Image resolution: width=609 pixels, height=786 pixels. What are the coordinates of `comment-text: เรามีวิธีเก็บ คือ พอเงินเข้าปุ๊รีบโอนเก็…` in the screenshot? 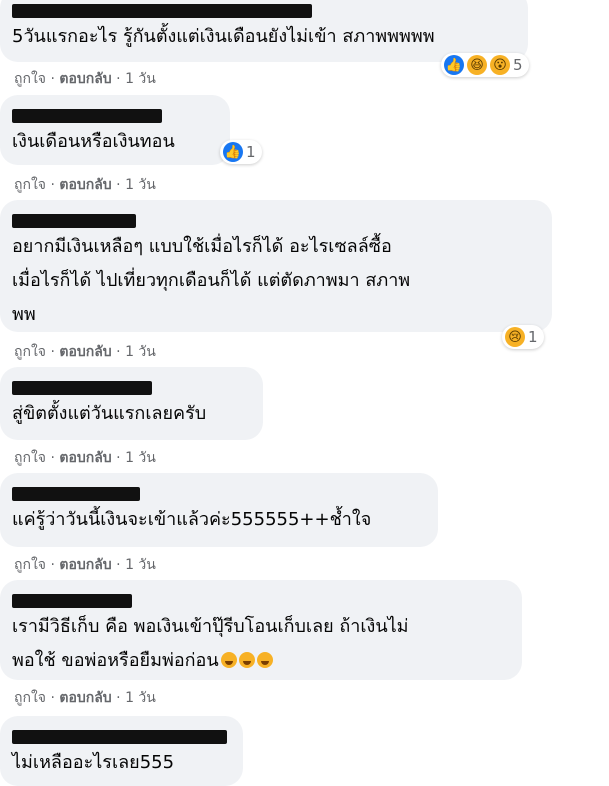 It's located at (210, 643).